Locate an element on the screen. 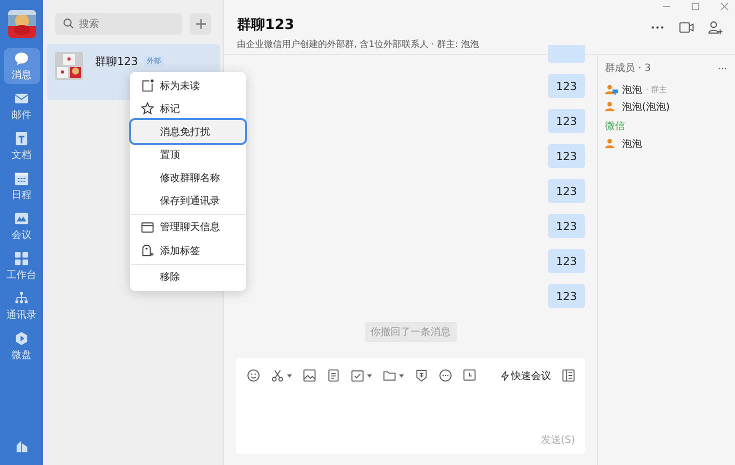 This screenshot has height=465, width=735. member-role: · 群主 is located at coordinates (657, 89).